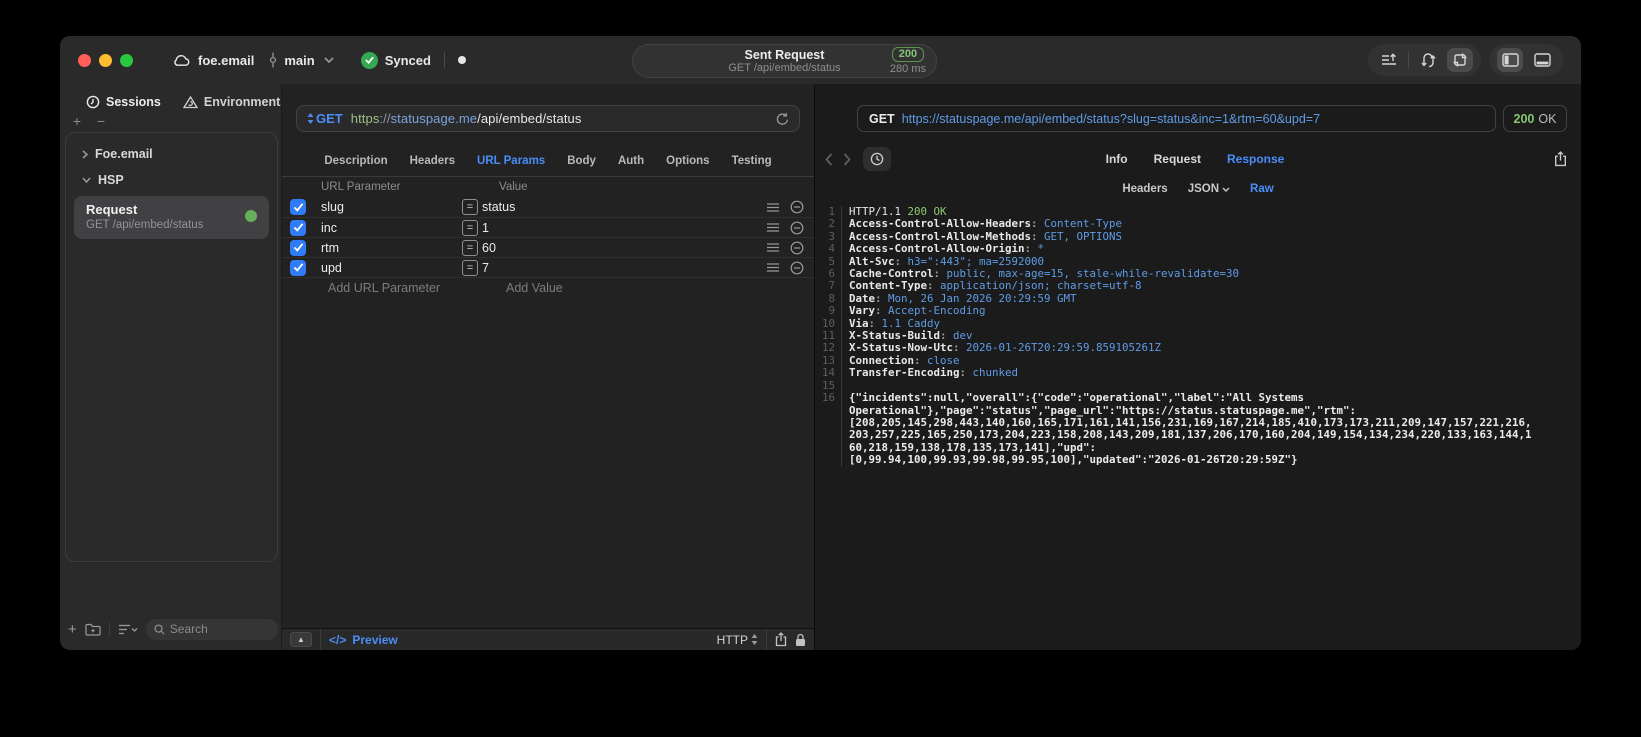 This screenshot has height=737, width=1641. What do you see at coordinates (1144, 189) in the screenshot?
I see `subtab-headers: Headers` at bounding box center [1144, 189].